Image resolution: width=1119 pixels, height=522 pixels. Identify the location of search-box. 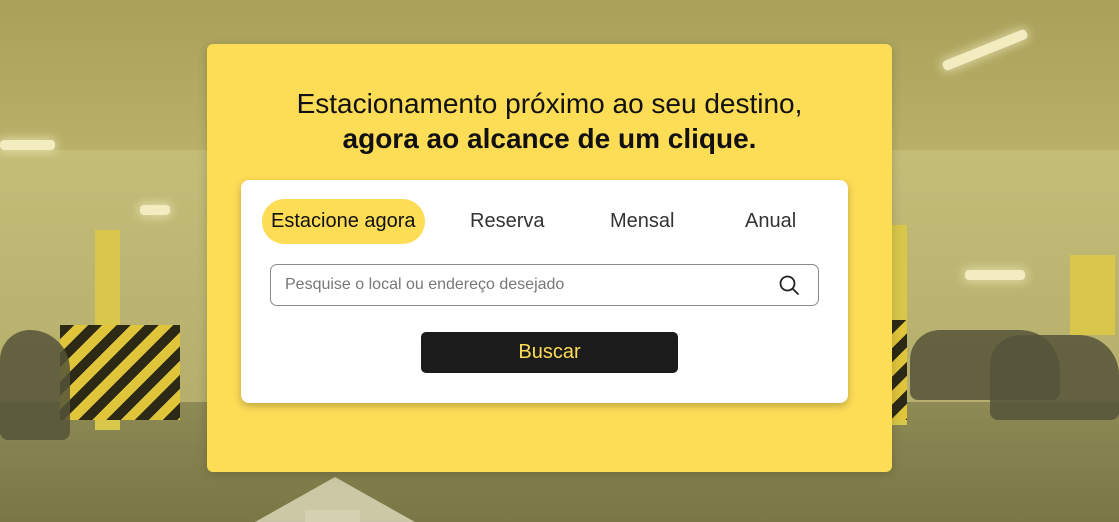
(544, 285).